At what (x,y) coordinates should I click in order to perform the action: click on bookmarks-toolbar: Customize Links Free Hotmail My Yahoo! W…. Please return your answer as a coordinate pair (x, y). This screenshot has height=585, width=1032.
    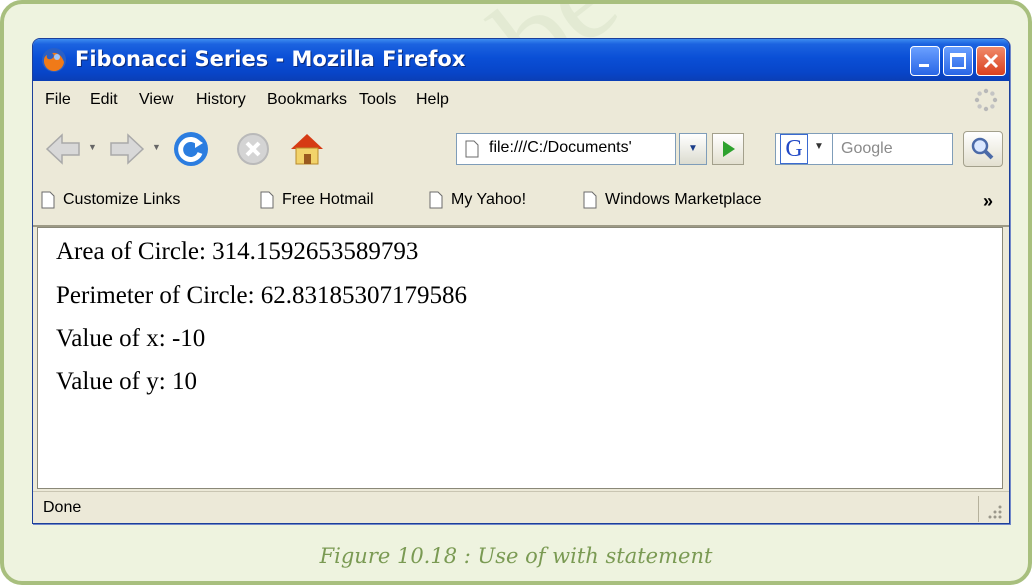
    Looking at the image, I should click on (521, 203).